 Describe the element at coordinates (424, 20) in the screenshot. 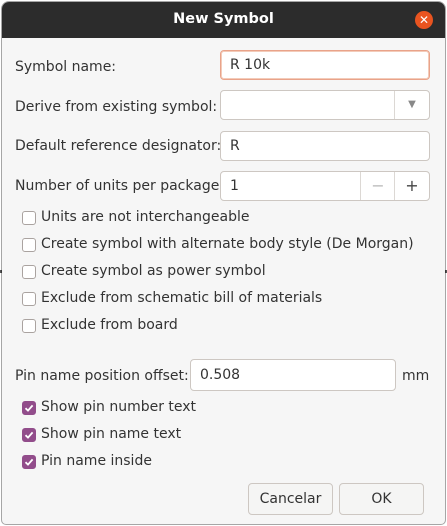

I see `close-icon: ✕` at that location.